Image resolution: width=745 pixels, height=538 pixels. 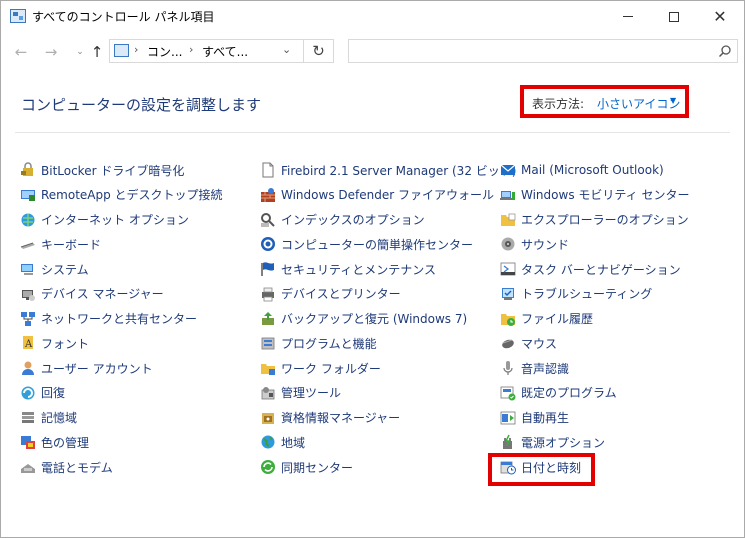 I want to click on control-panel-item: 同期センター, so click(x=306, y=467).